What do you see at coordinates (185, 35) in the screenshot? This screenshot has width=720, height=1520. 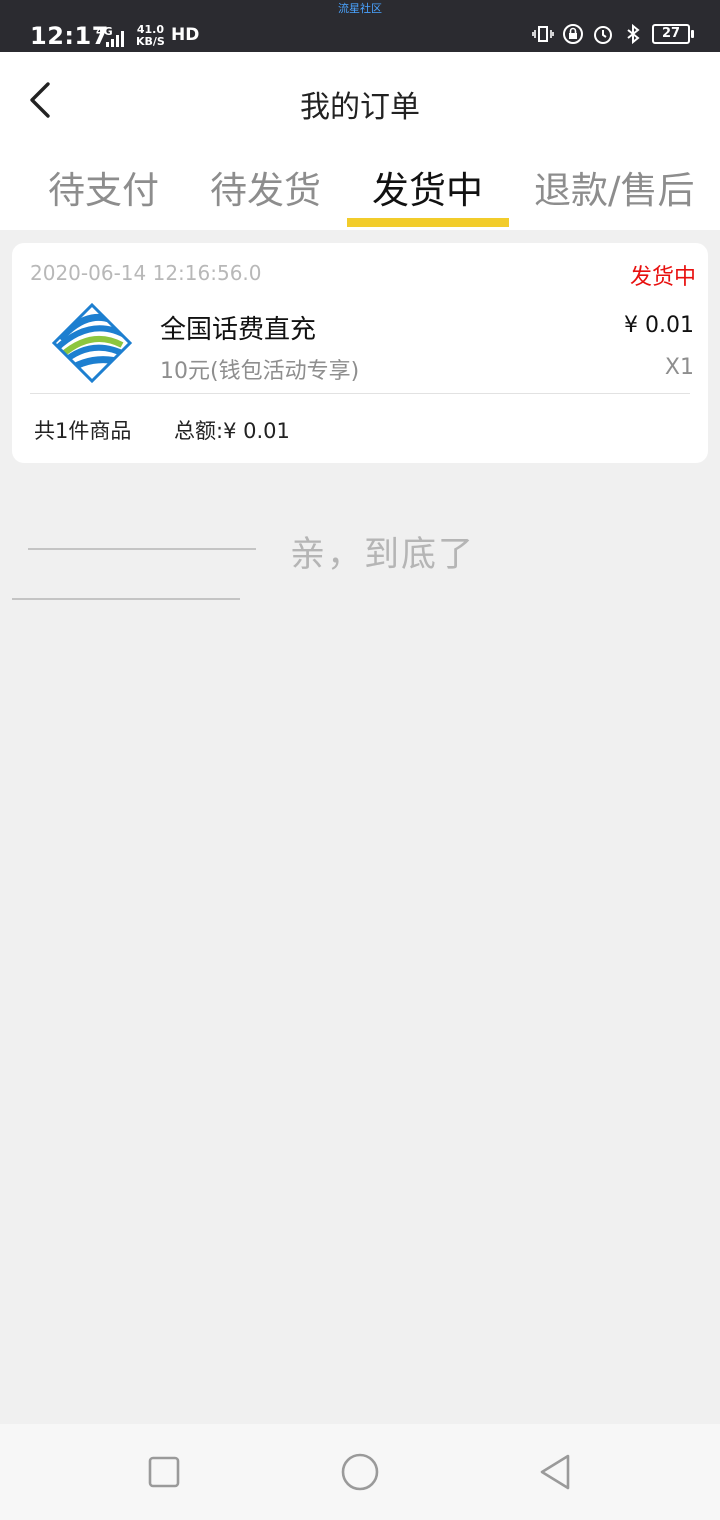 I see `hd-badge: HD` at bounding box center [185, 35].